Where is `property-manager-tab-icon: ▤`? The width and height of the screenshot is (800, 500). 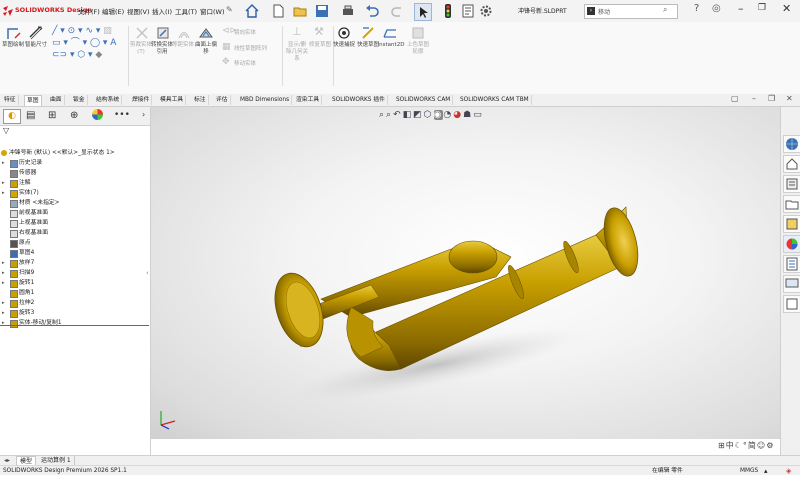
property-manager-tab-icon: ▤ is located at coordinates (30, 115).